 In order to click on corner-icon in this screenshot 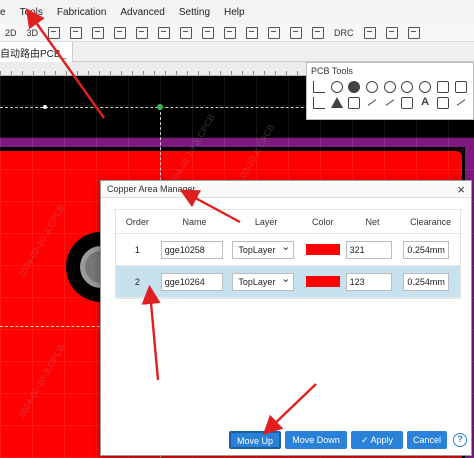, I will do `click(319, 103)`.